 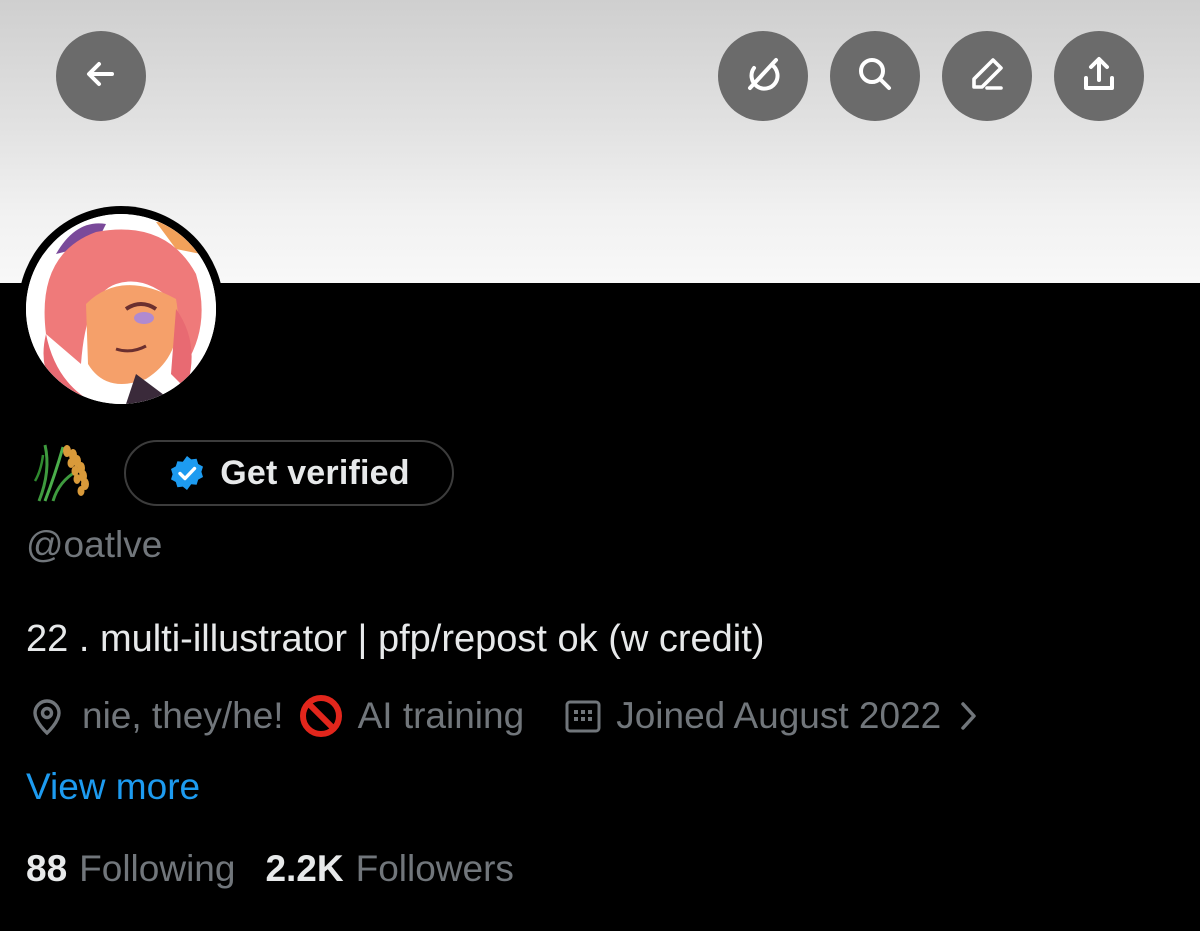 I want to click on arrow-left-icon, so click(x=101, y=76).